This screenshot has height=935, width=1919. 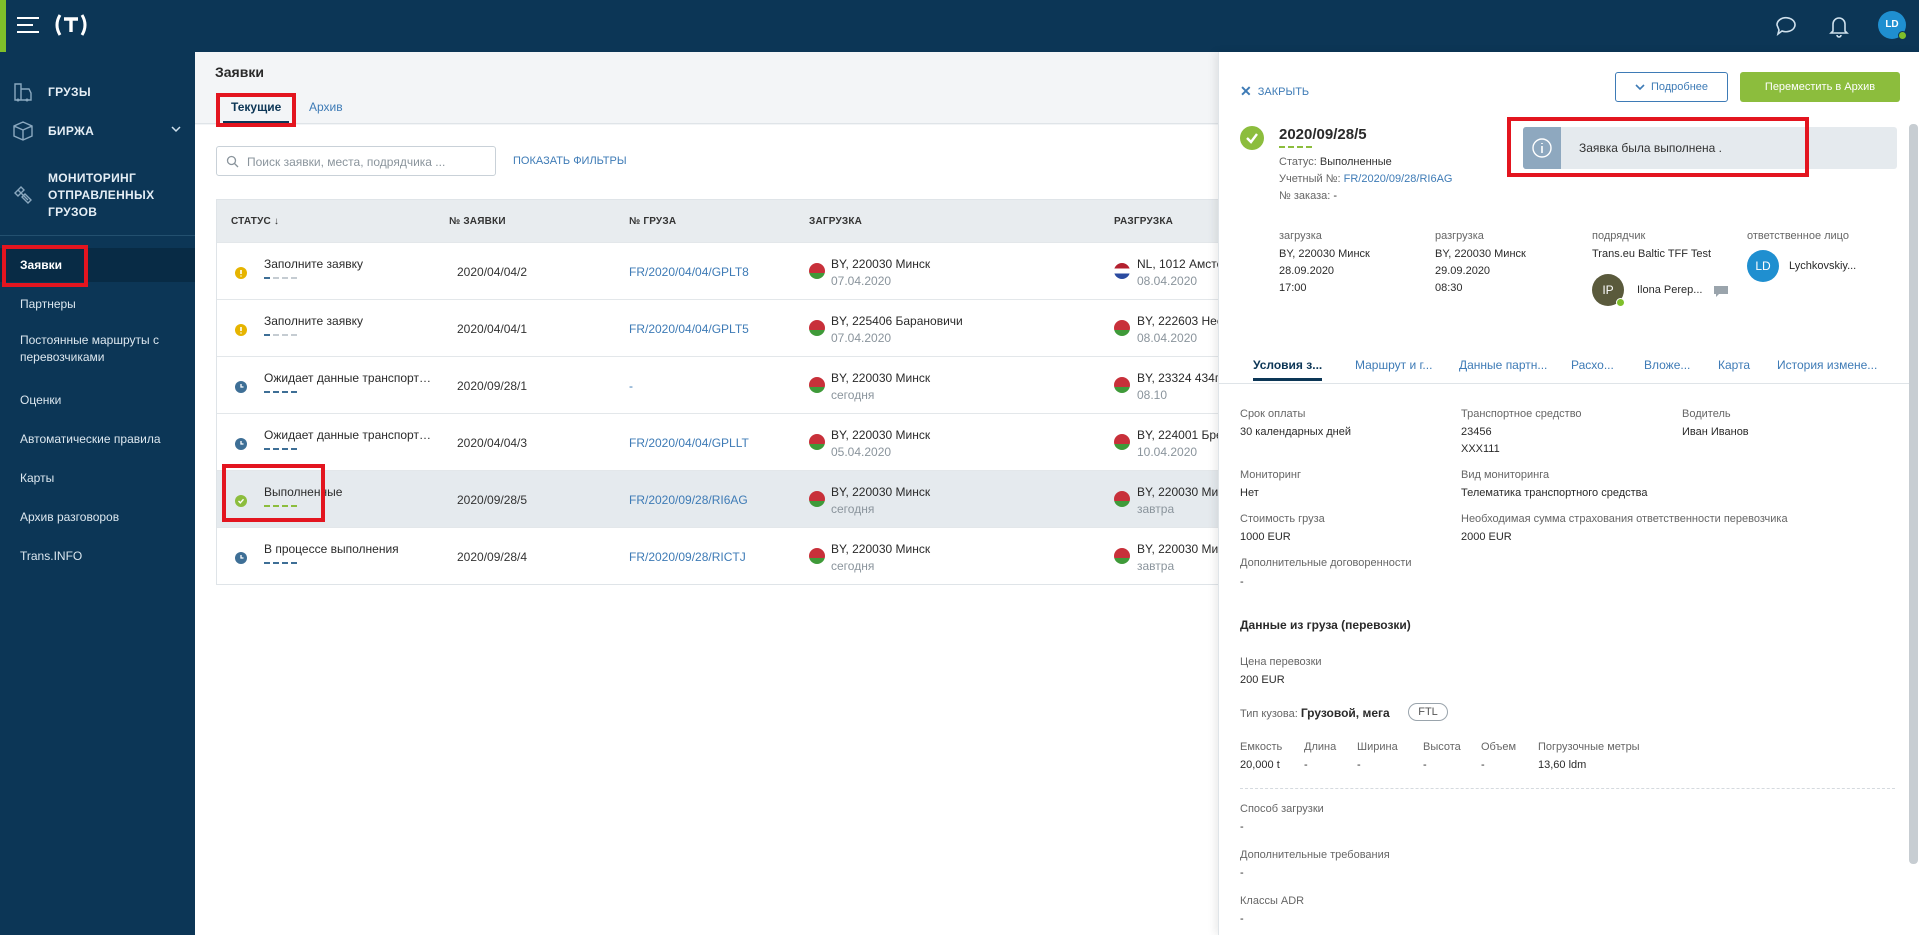 I want to click on tab-current: Текущие, so click(x=256, y=110).